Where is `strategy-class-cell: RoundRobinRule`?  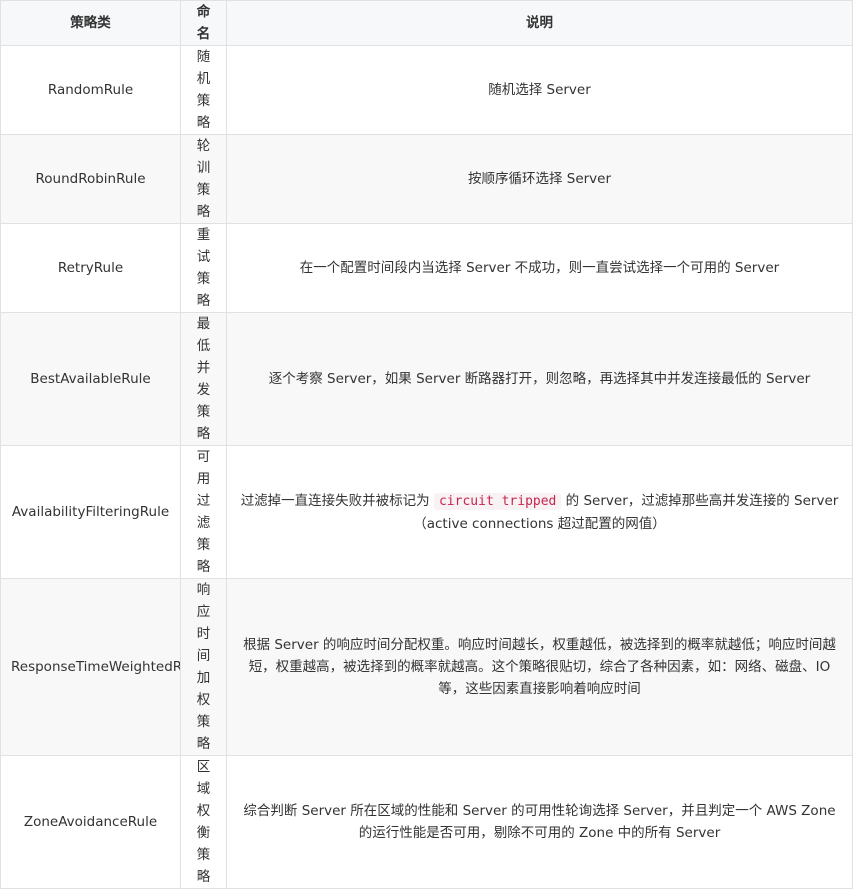
strategy-class-cell: RoundRobinRule is located at coordinates (90, 179).